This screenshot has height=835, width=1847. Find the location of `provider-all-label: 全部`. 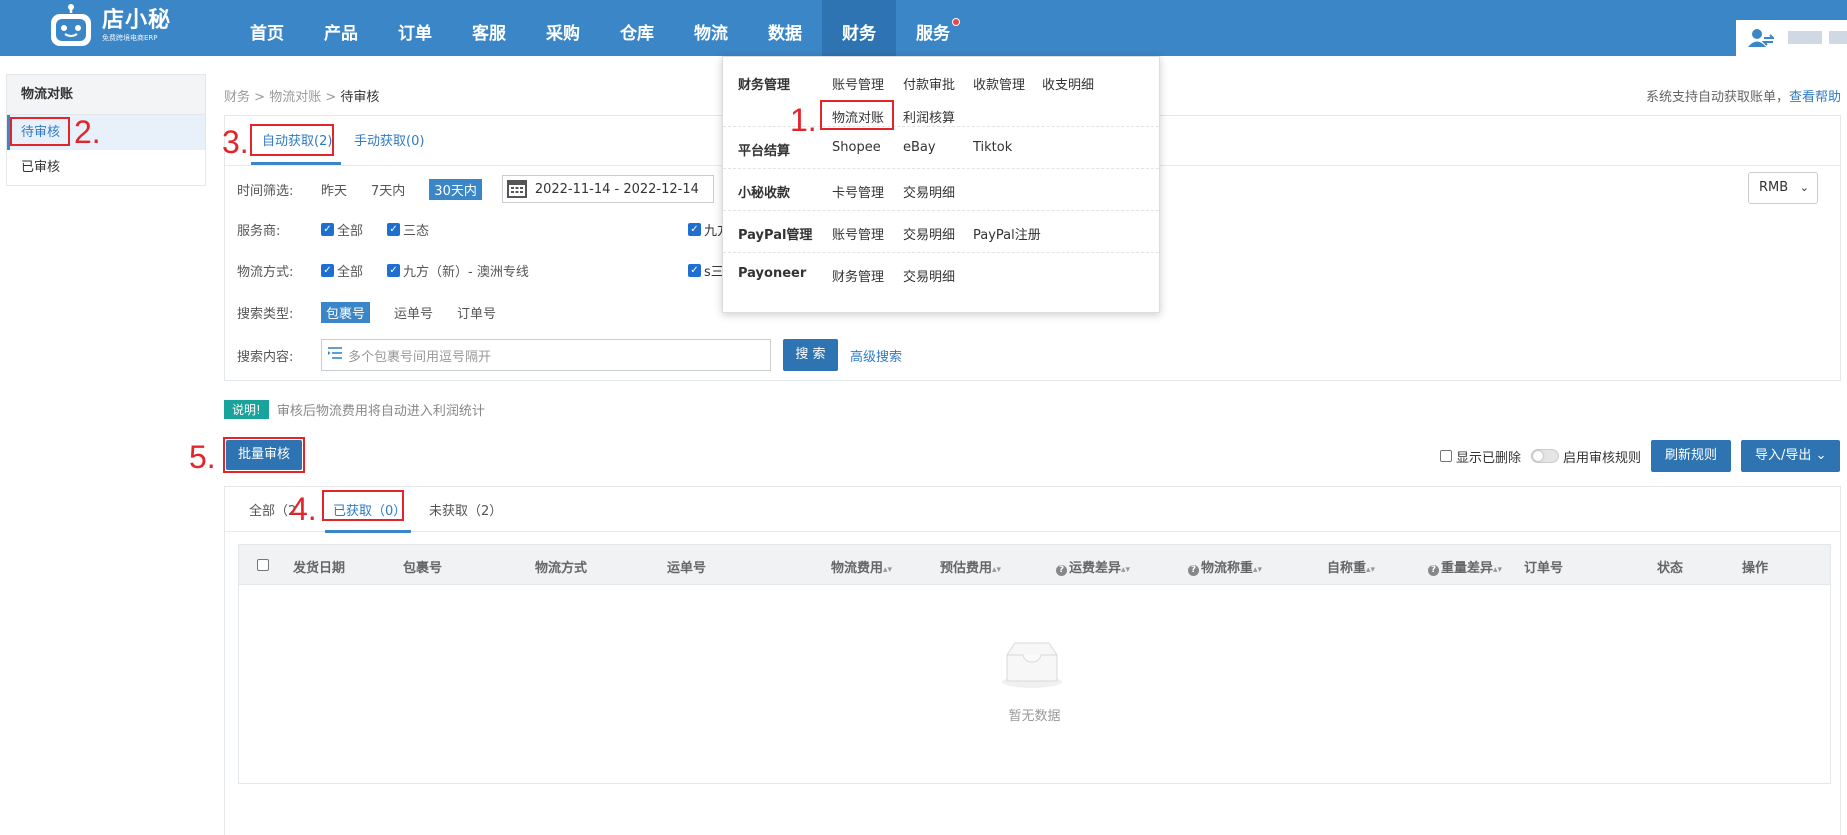

provider-all-label: 全部 is located at coordinates (350, 231).